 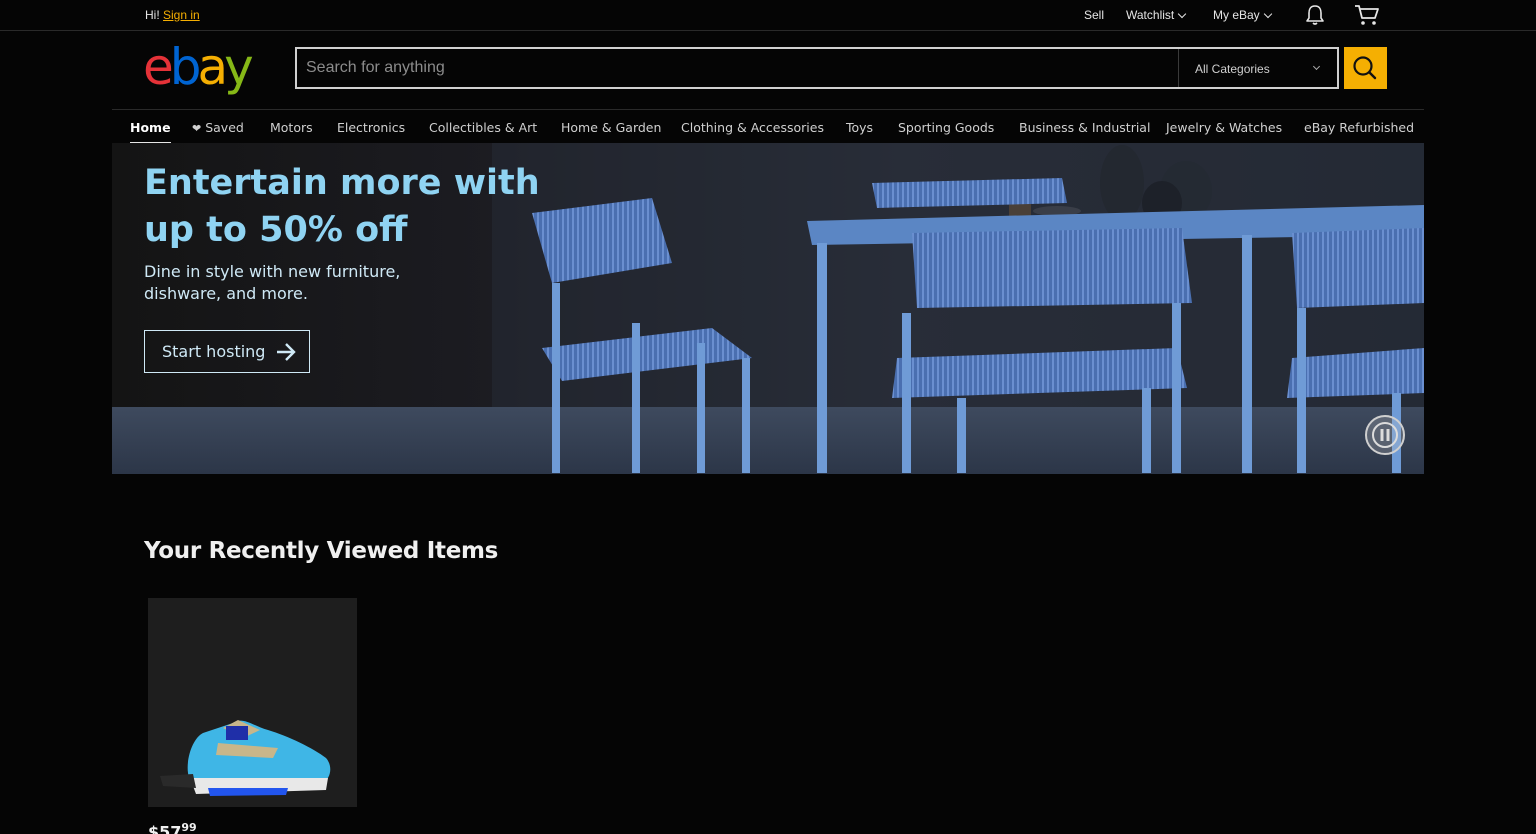 I want to click on nav-item-electronics: Electronics, so click(x=371, y=127).